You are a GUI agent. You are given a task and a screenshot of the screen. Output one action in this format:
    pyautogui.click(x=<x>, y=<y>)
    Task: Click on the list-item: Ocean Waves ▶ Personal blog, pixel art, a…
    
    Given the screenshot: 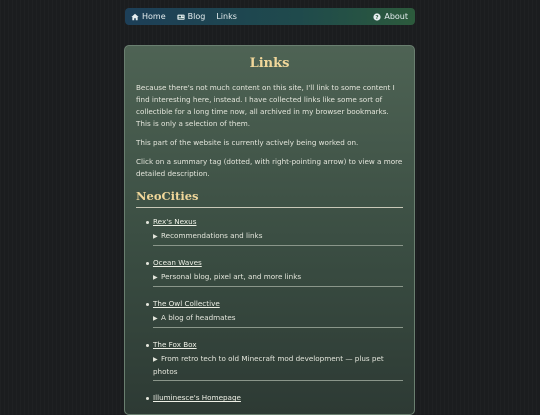 What is the action you would take?
    pyautogui.click(x=274, y=272)
    